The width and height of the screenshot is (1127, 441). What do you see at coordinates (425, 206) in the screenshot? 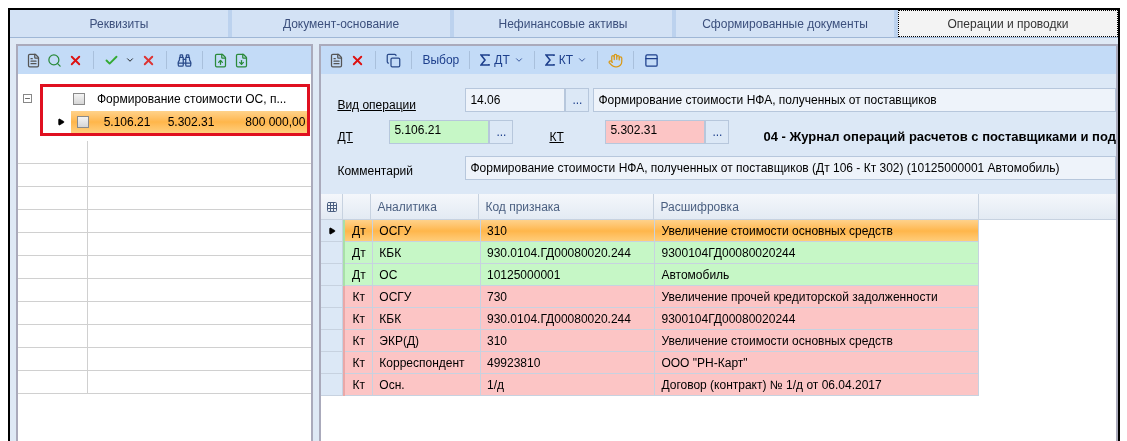
I see `column-header: Аналитика` at bounding box center [425, 206].